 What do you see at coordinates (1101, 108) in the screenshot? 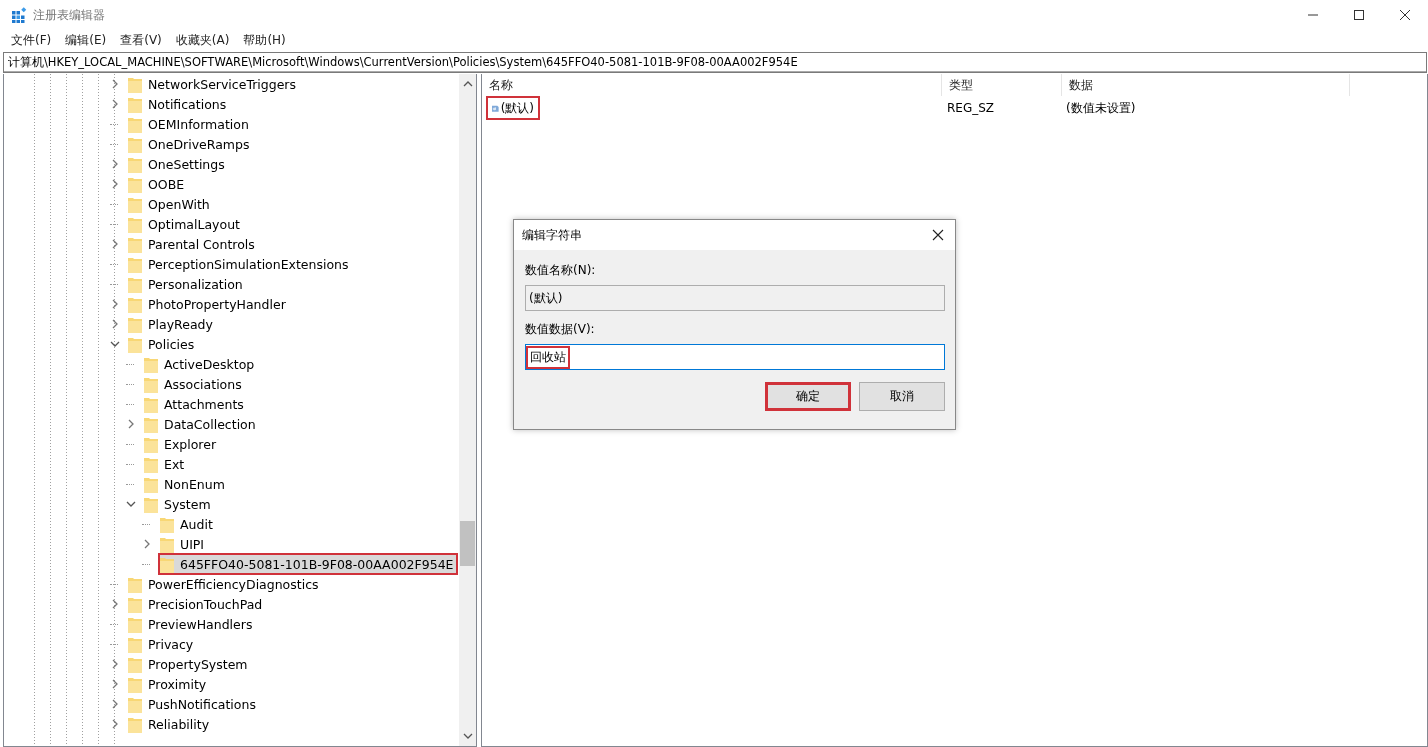
I see `value-data-cell-text: (数值未设置)` at bounding box center [1101, 108].